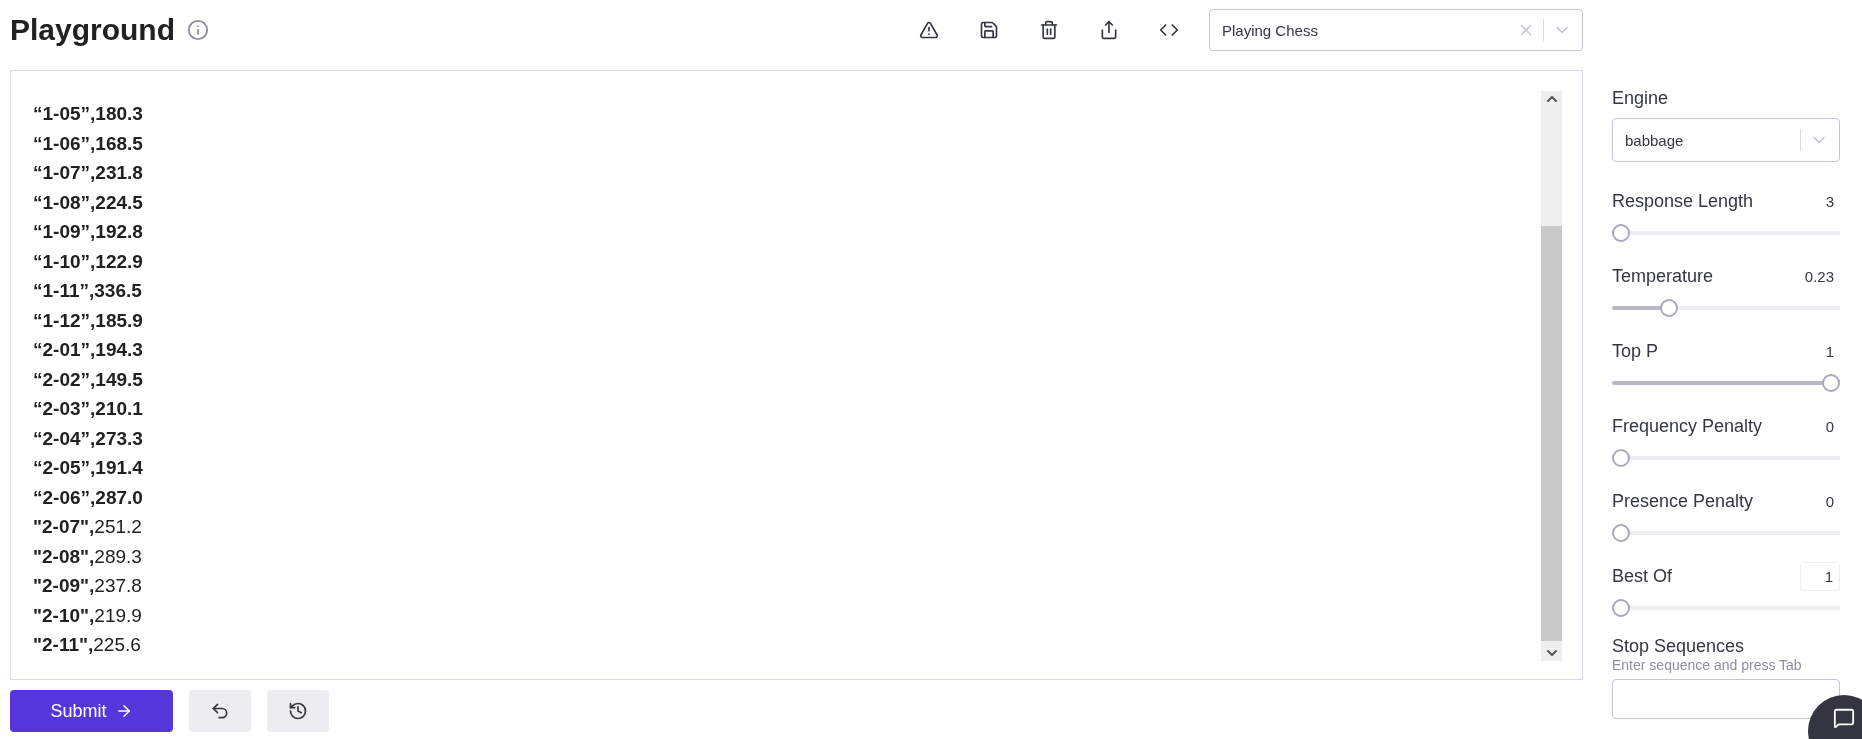 This screenshot has width=1862, height=739. I want to click on editor-line: “2-01”,194.3, so click(88, 350).